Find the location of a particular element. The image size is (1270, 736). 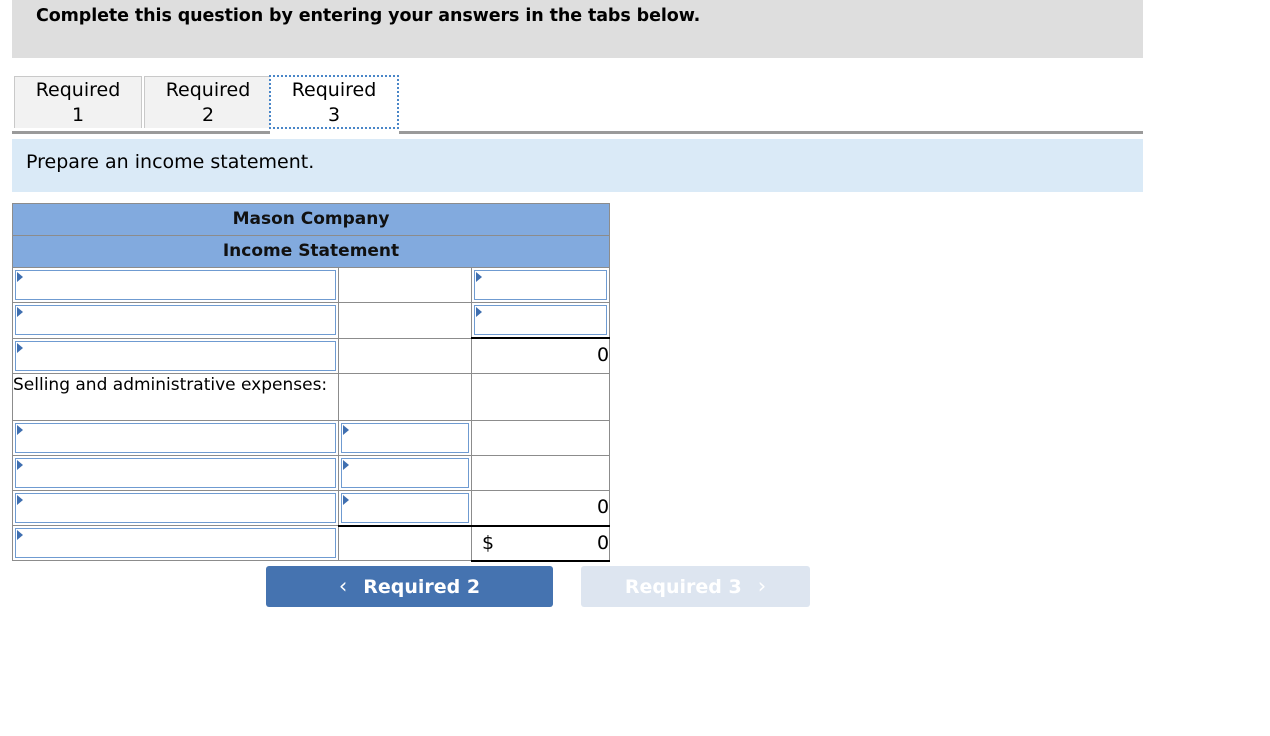

next-requirement-label: Required 3 is located at coordinates (683, 586).